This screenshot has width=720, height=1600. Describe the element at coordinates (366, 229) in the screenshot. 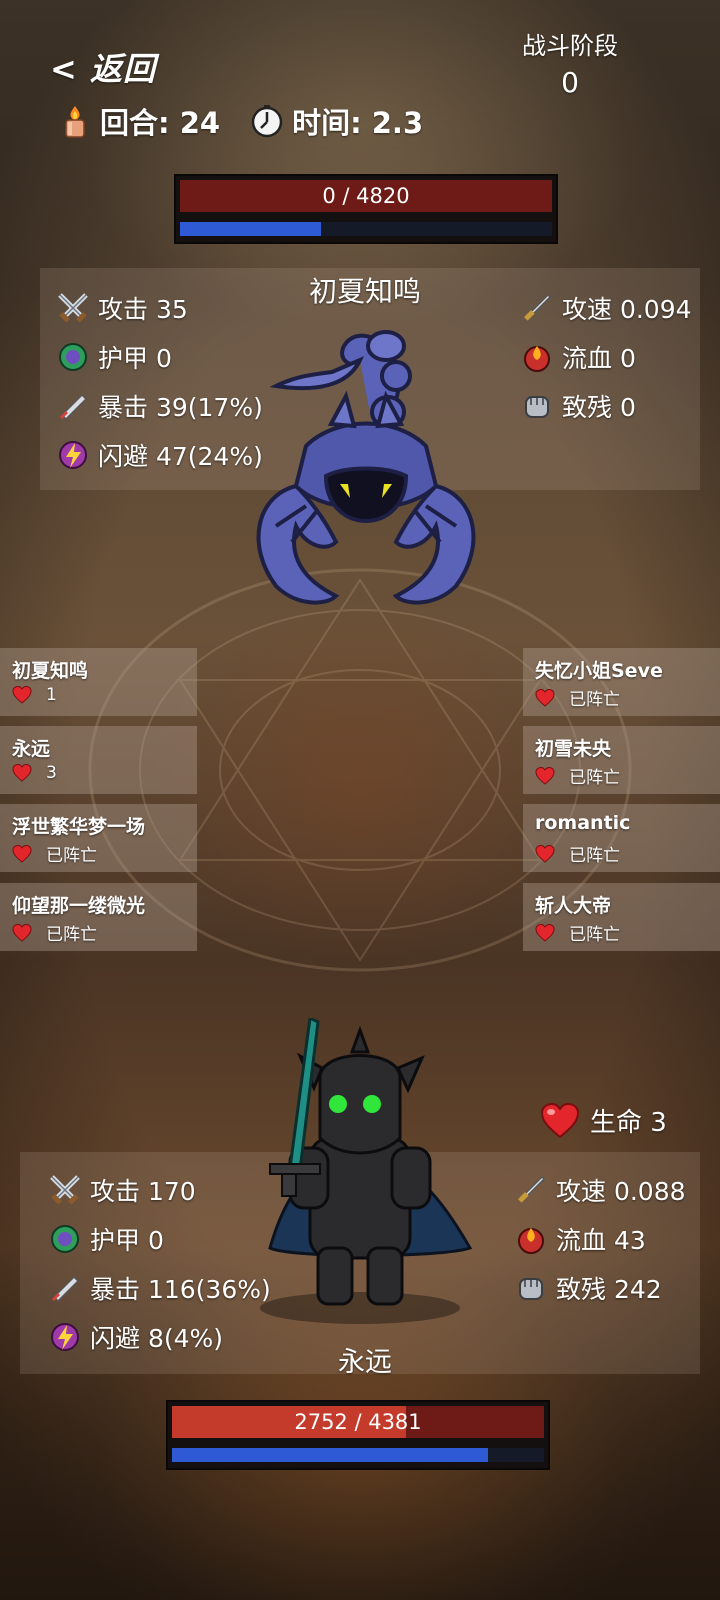

I see `enemy-energy-track` at that location.